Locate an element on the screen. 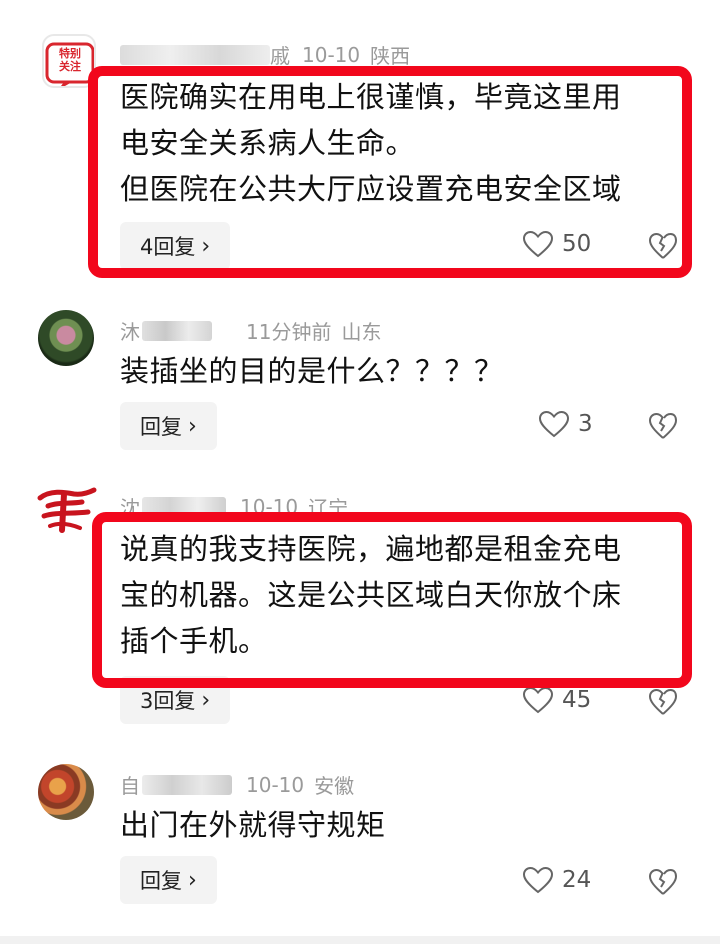  comment-text: 装插坐的目的是什么？？？？ is located at coordinates (400, 371).